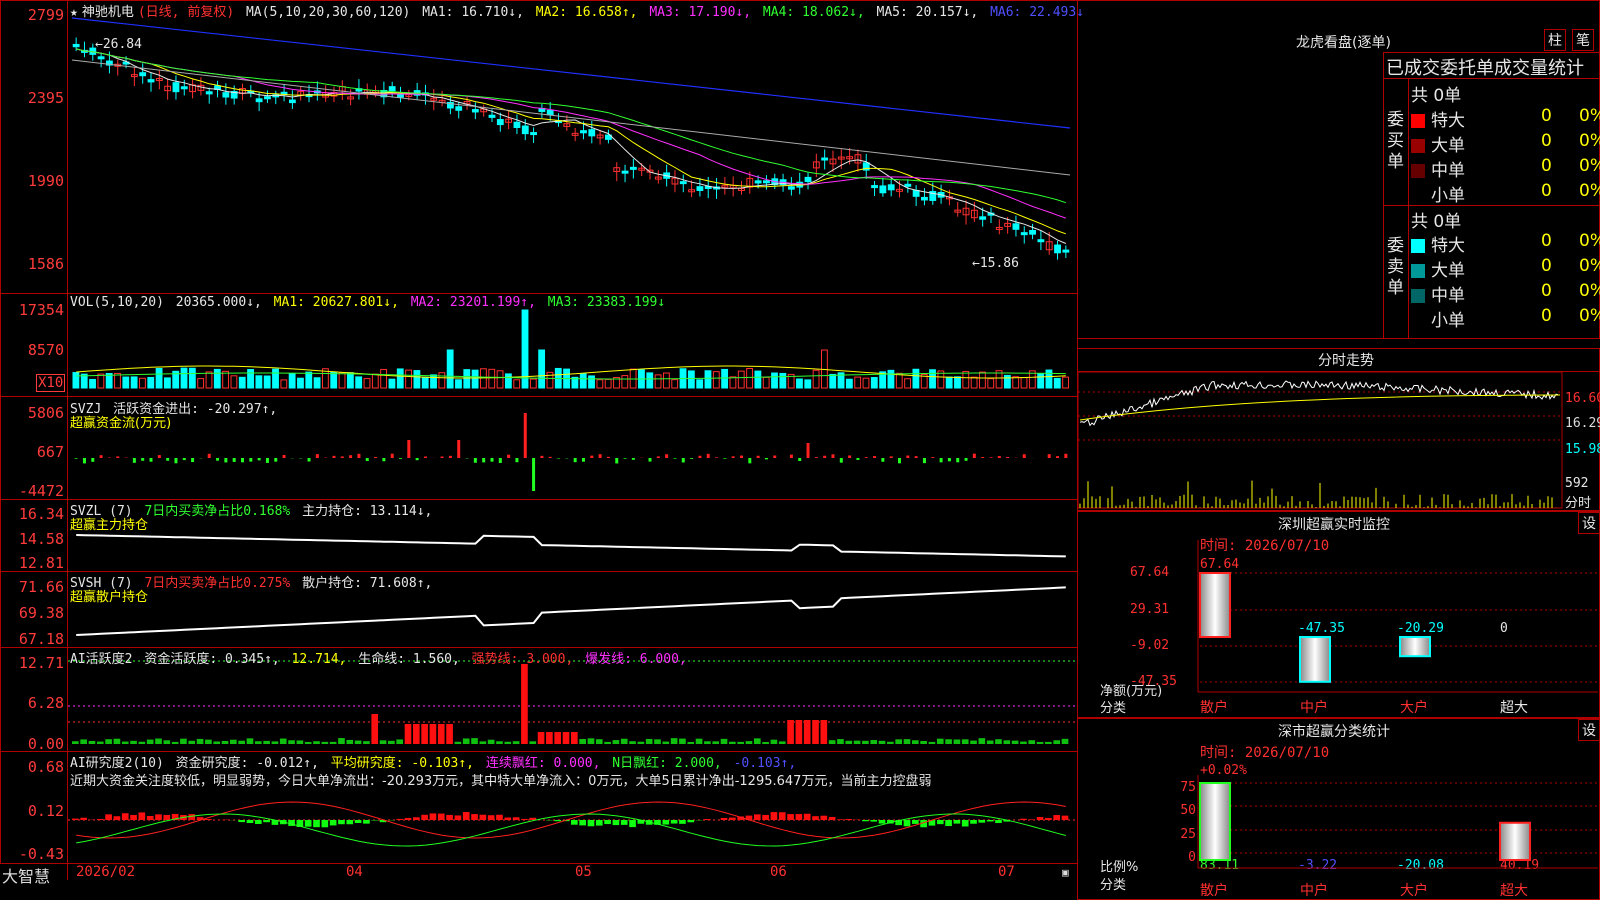 Image resolution: width=1600 pixels, height=900 pixels. Describe the element at coordinates (995, 263) in the screenshot. I see `low-price-label: ←15.86` at that location.